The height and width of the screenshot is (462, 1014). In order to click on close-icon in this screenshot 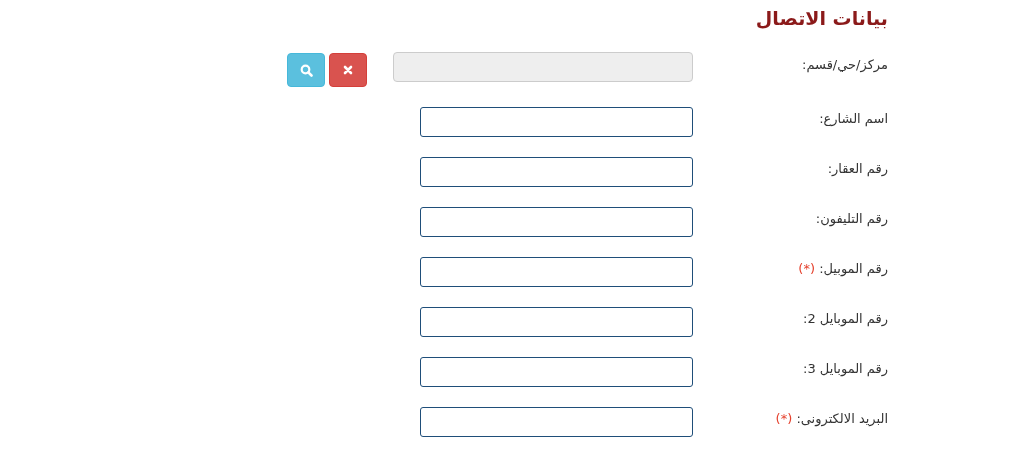, I will do `click(348, 70)`.